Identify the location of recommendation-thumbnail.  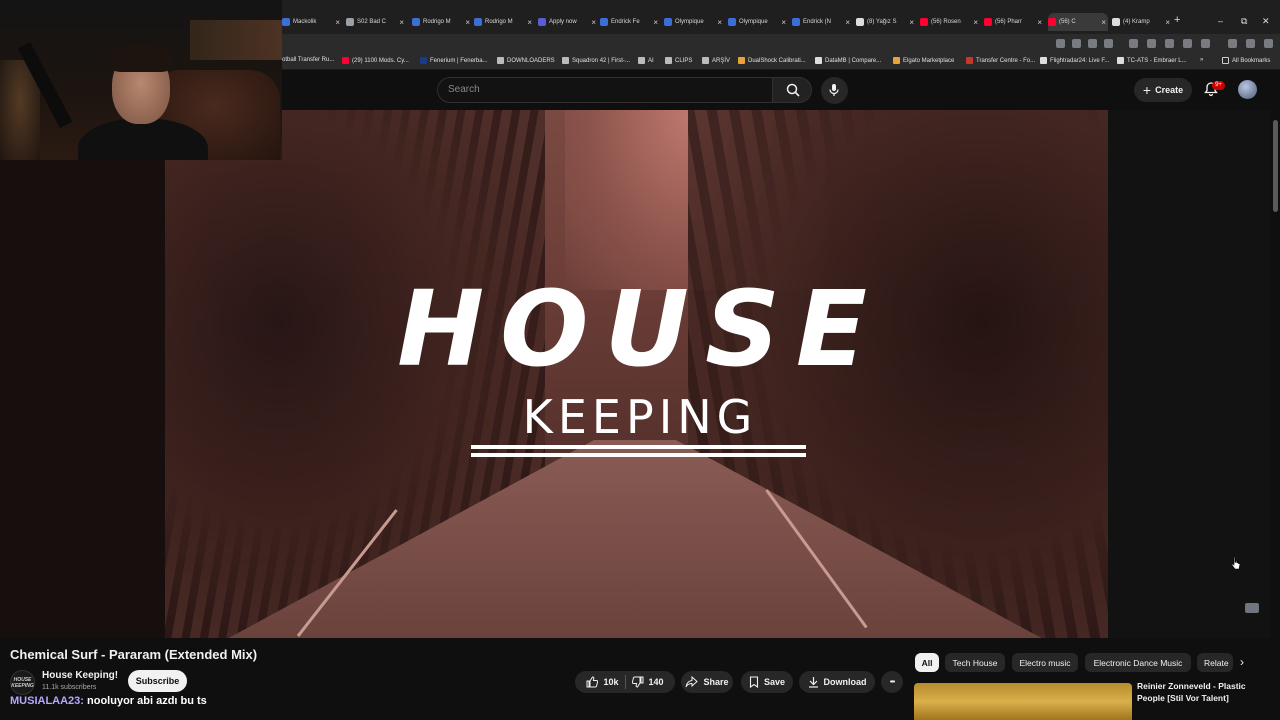
(1023, 701).